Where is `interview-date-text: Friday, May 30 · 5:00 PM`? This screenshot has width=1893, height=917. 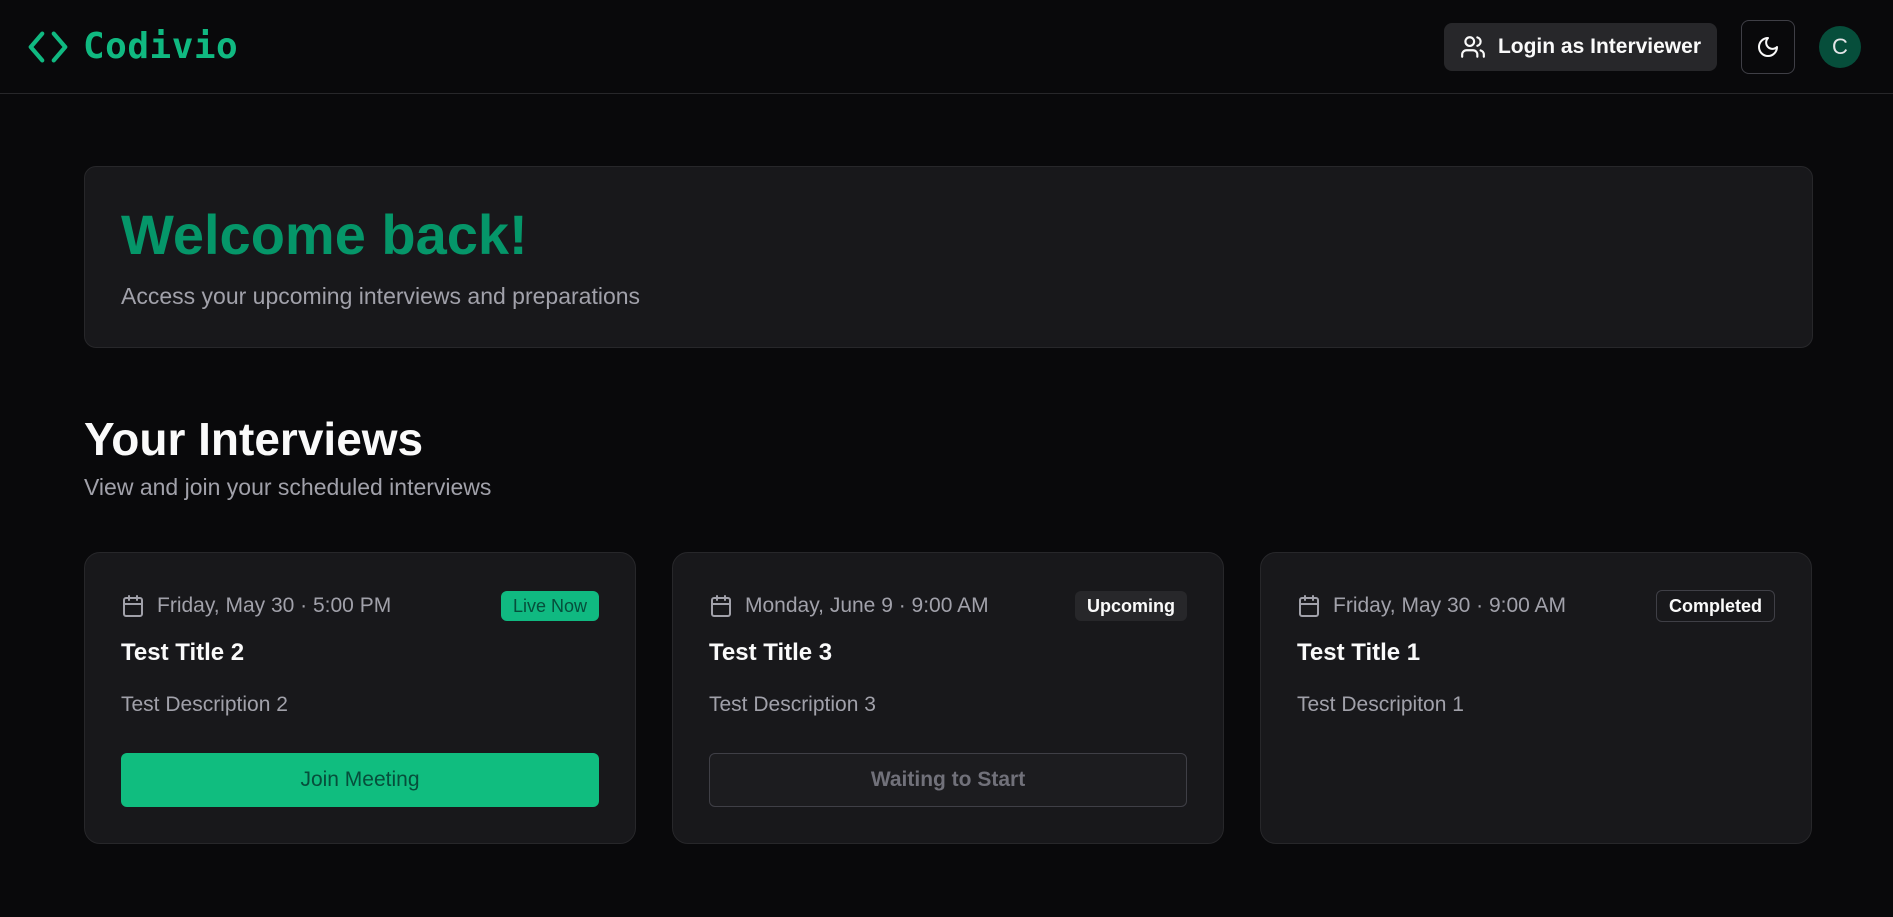
interview-date-text: Friday, May 30 · 5:00 PM is located at coordinates (274, 605).